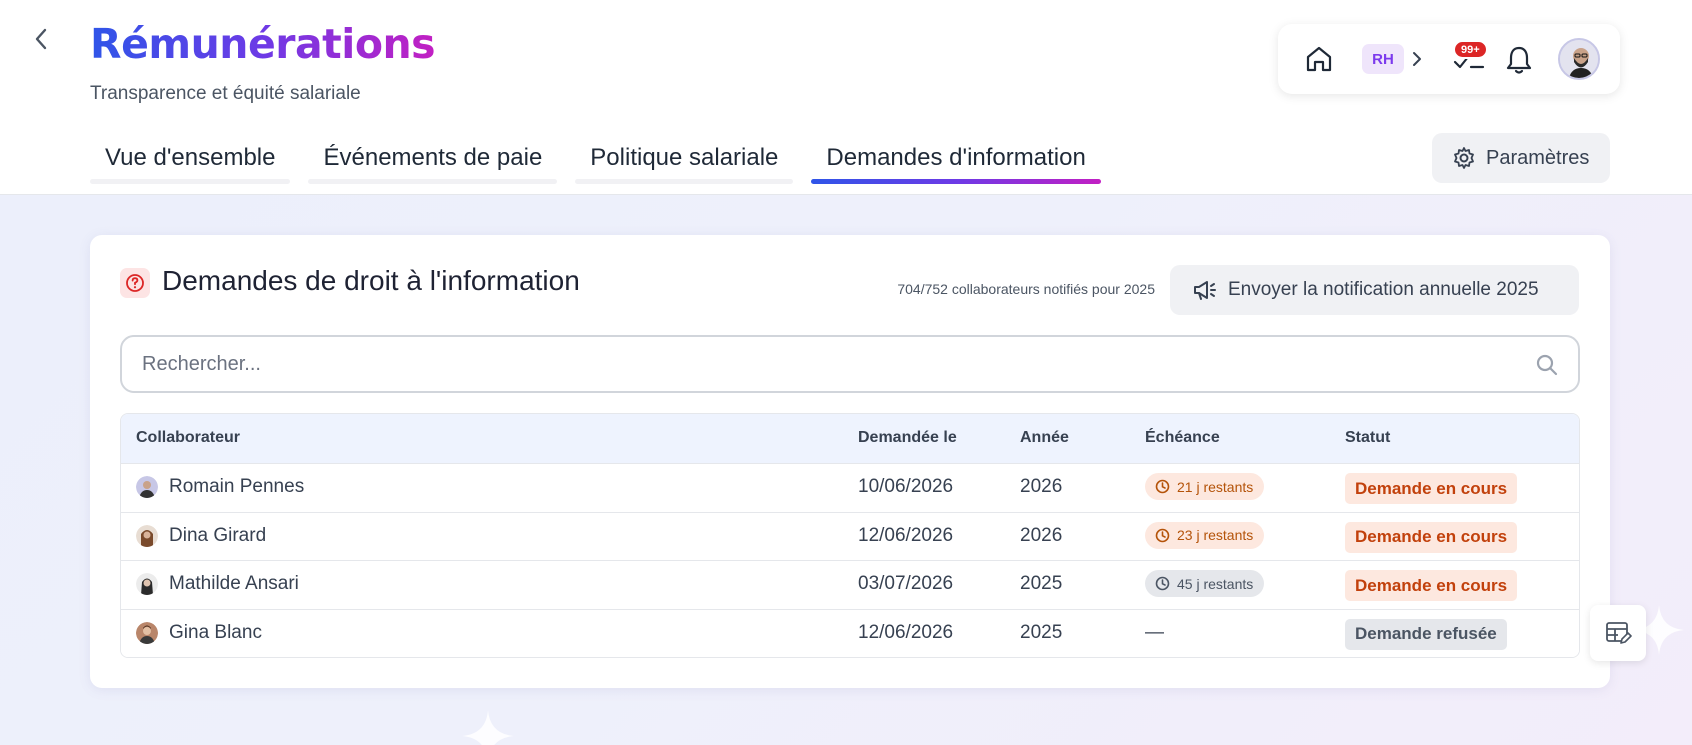  I want to click on employee-cell: Gina Blanc, so click(199, 632).